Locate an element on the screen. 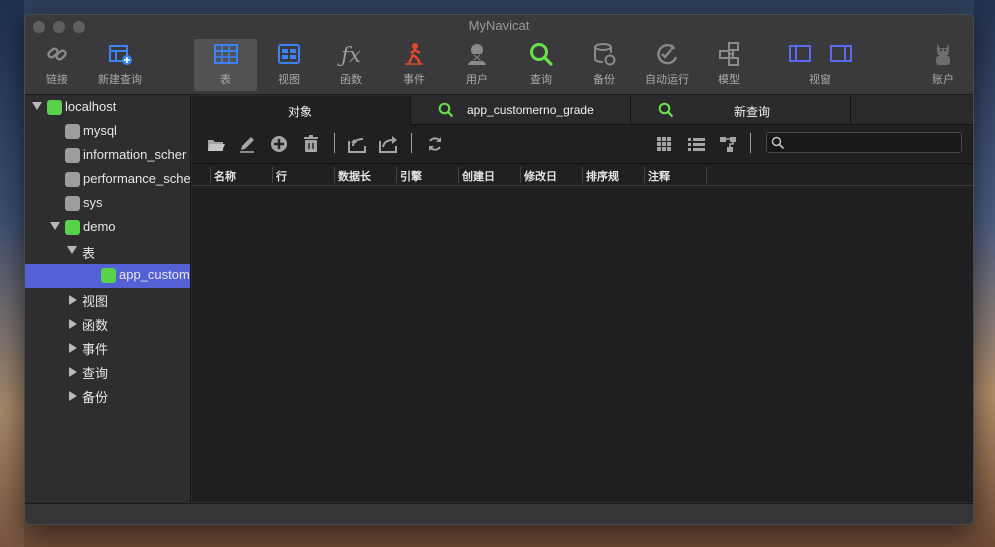 The image size is (995, 547). tab-label: 新查询 is located at coordinates (752, 112).